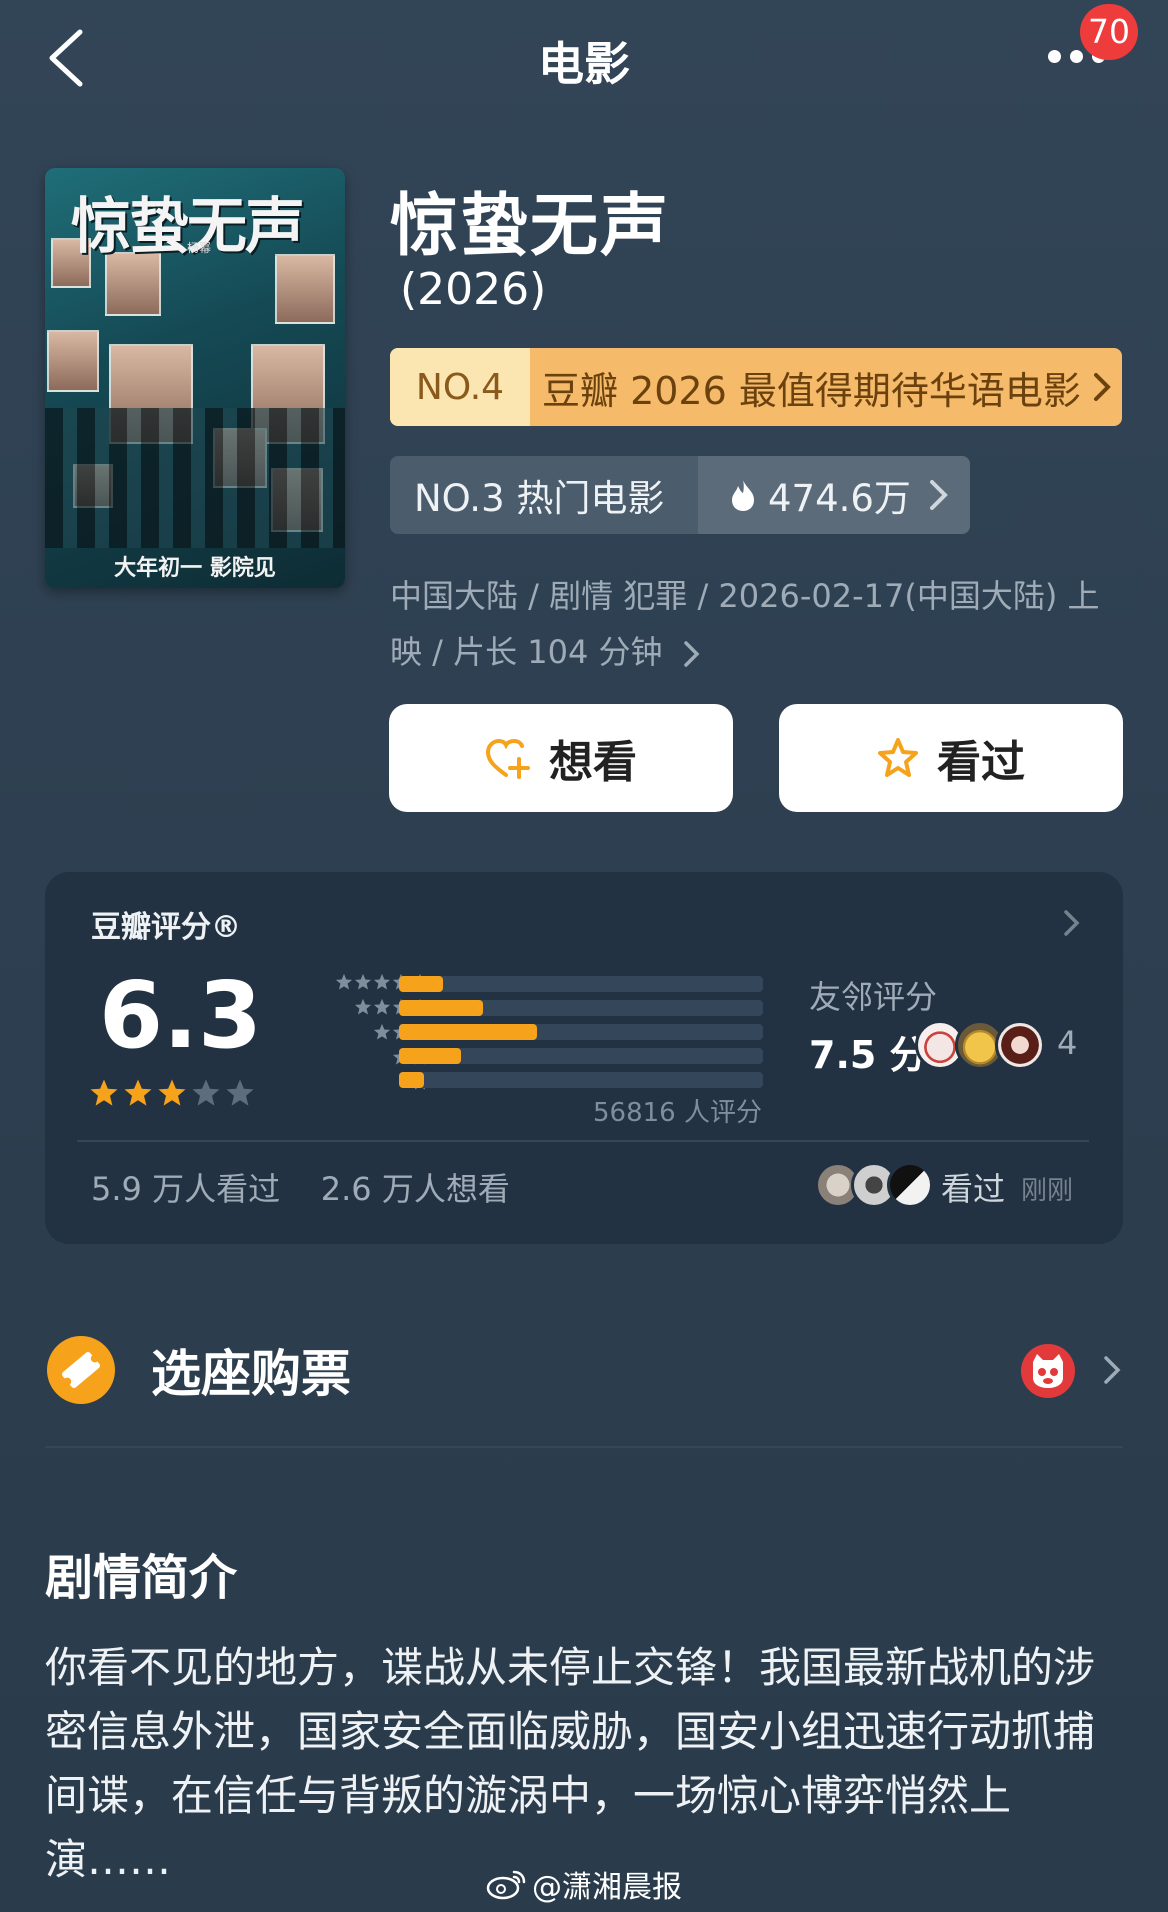 The width and height of the screenshot is (1168, 1912). I want to click on watermark-text: @潇湘晨报, so click(607, 1887).